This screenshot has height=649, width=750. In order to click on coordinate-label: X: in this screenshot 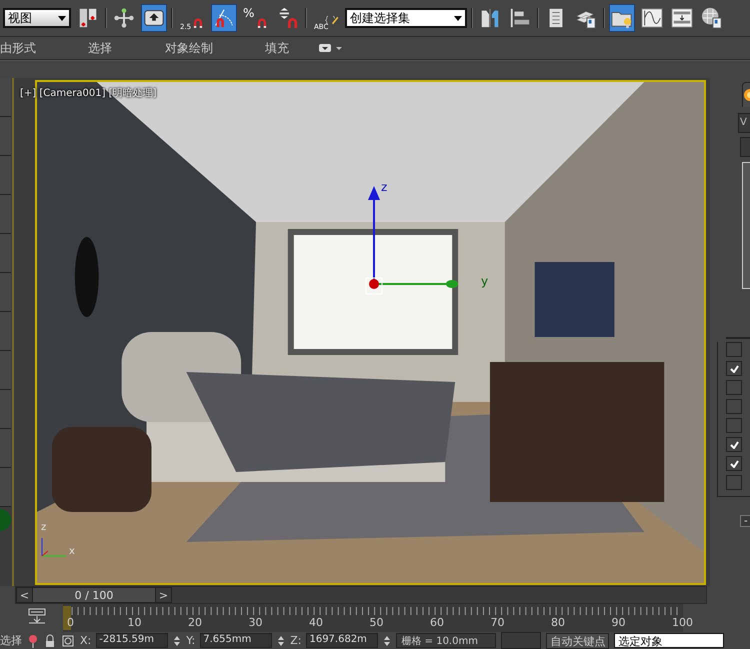, I will do `click(86, 640)`.